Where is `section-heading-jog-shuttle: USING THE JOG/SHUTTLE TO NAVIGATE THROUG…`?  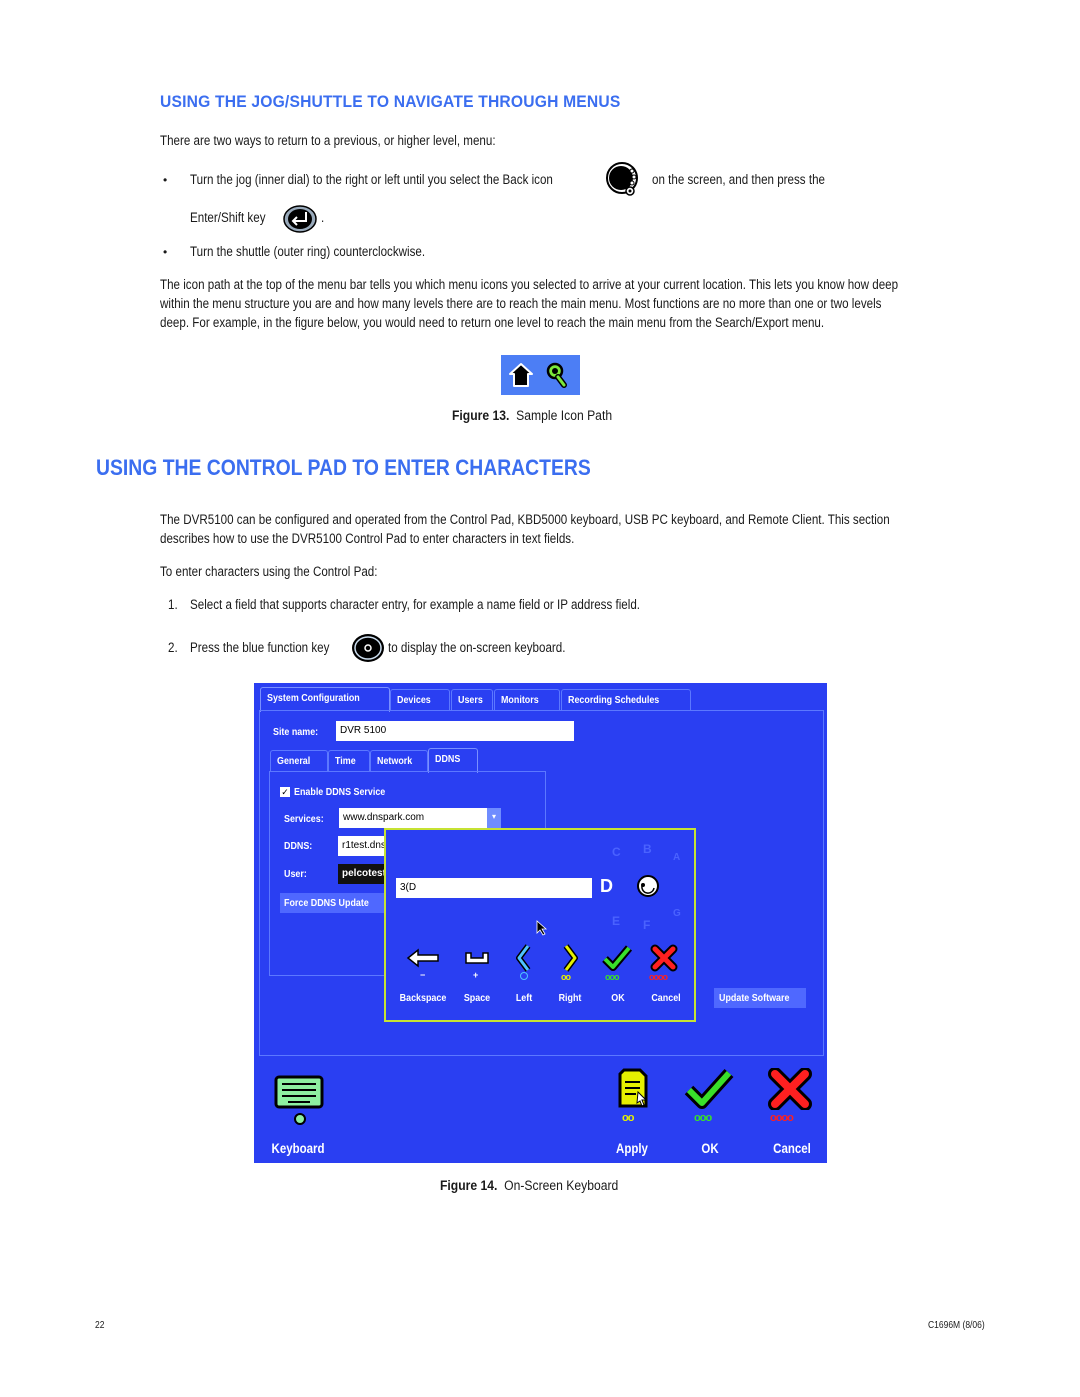
section-heading-jog-shuttle: USING THE JOG/SHUTTLE TO NAVIGATE THROUG… is located at coordinates (390, 101).